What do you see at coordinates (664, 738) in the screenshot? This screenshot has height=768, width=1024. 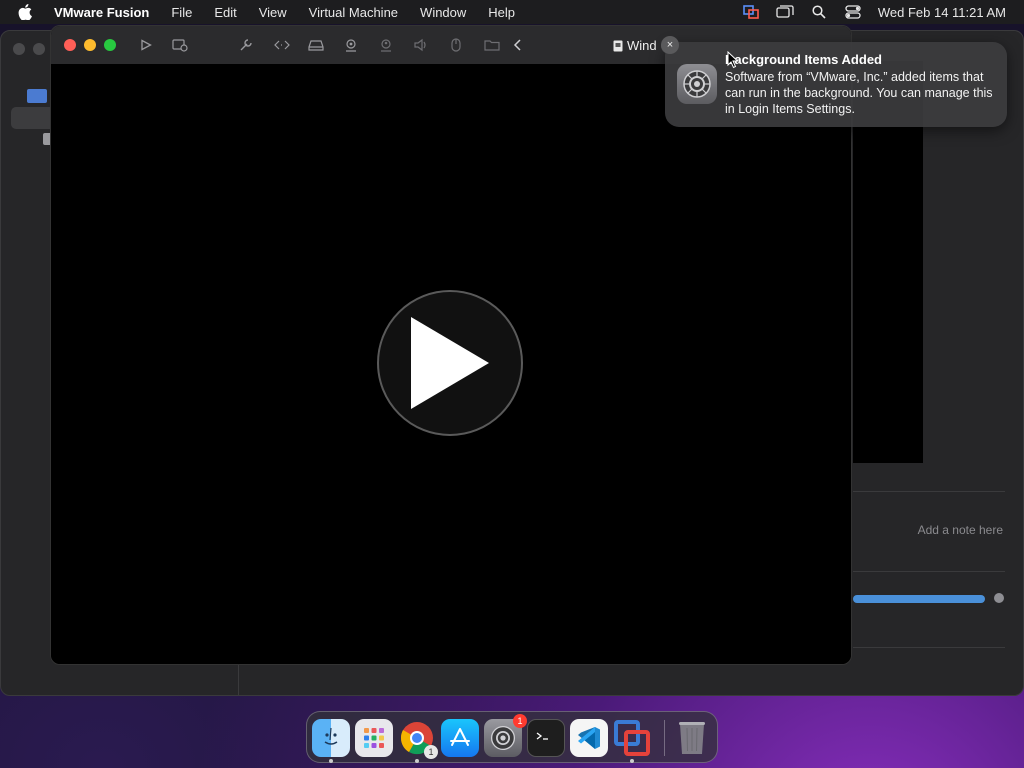 I see `dock-separator` at bounding box center [664, 738].